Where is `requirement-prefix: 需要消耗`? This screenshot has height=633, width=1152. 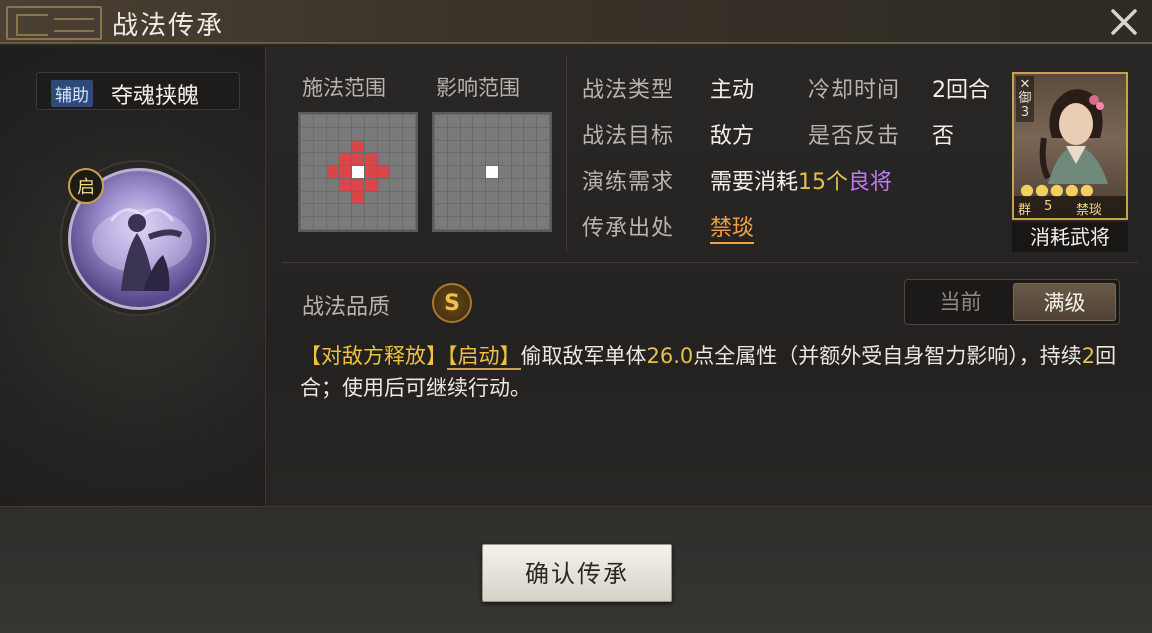
requirement-prefix: 需要消耗 is located at coordinates (754, 182).